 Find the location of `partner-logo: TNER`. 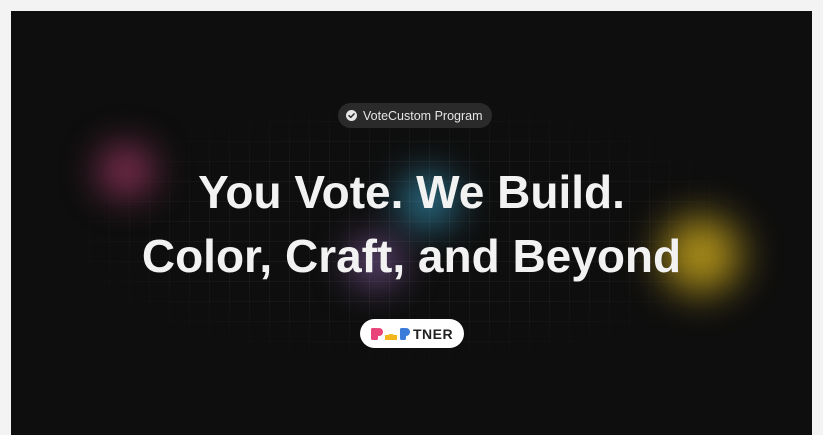

partner-logo: TNER is located at coordinates (412, 333).